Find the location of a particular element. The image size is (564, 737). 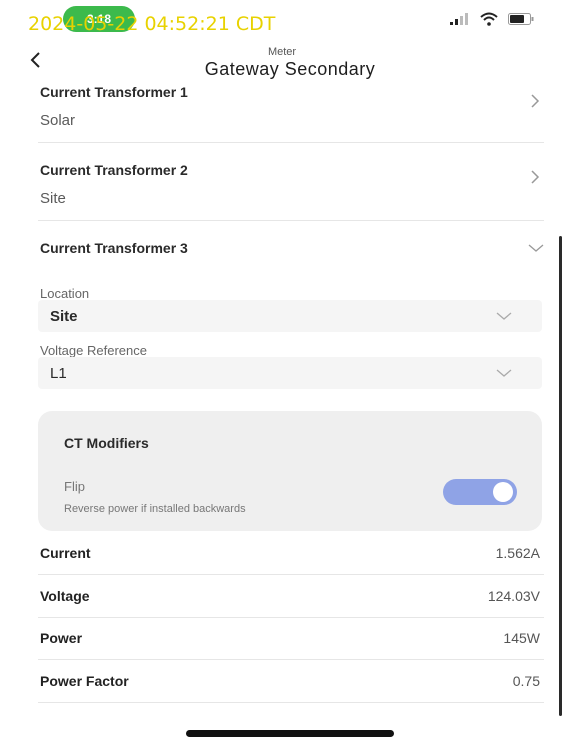

metric-label: Power Factor is located at coordinates (84, 681).